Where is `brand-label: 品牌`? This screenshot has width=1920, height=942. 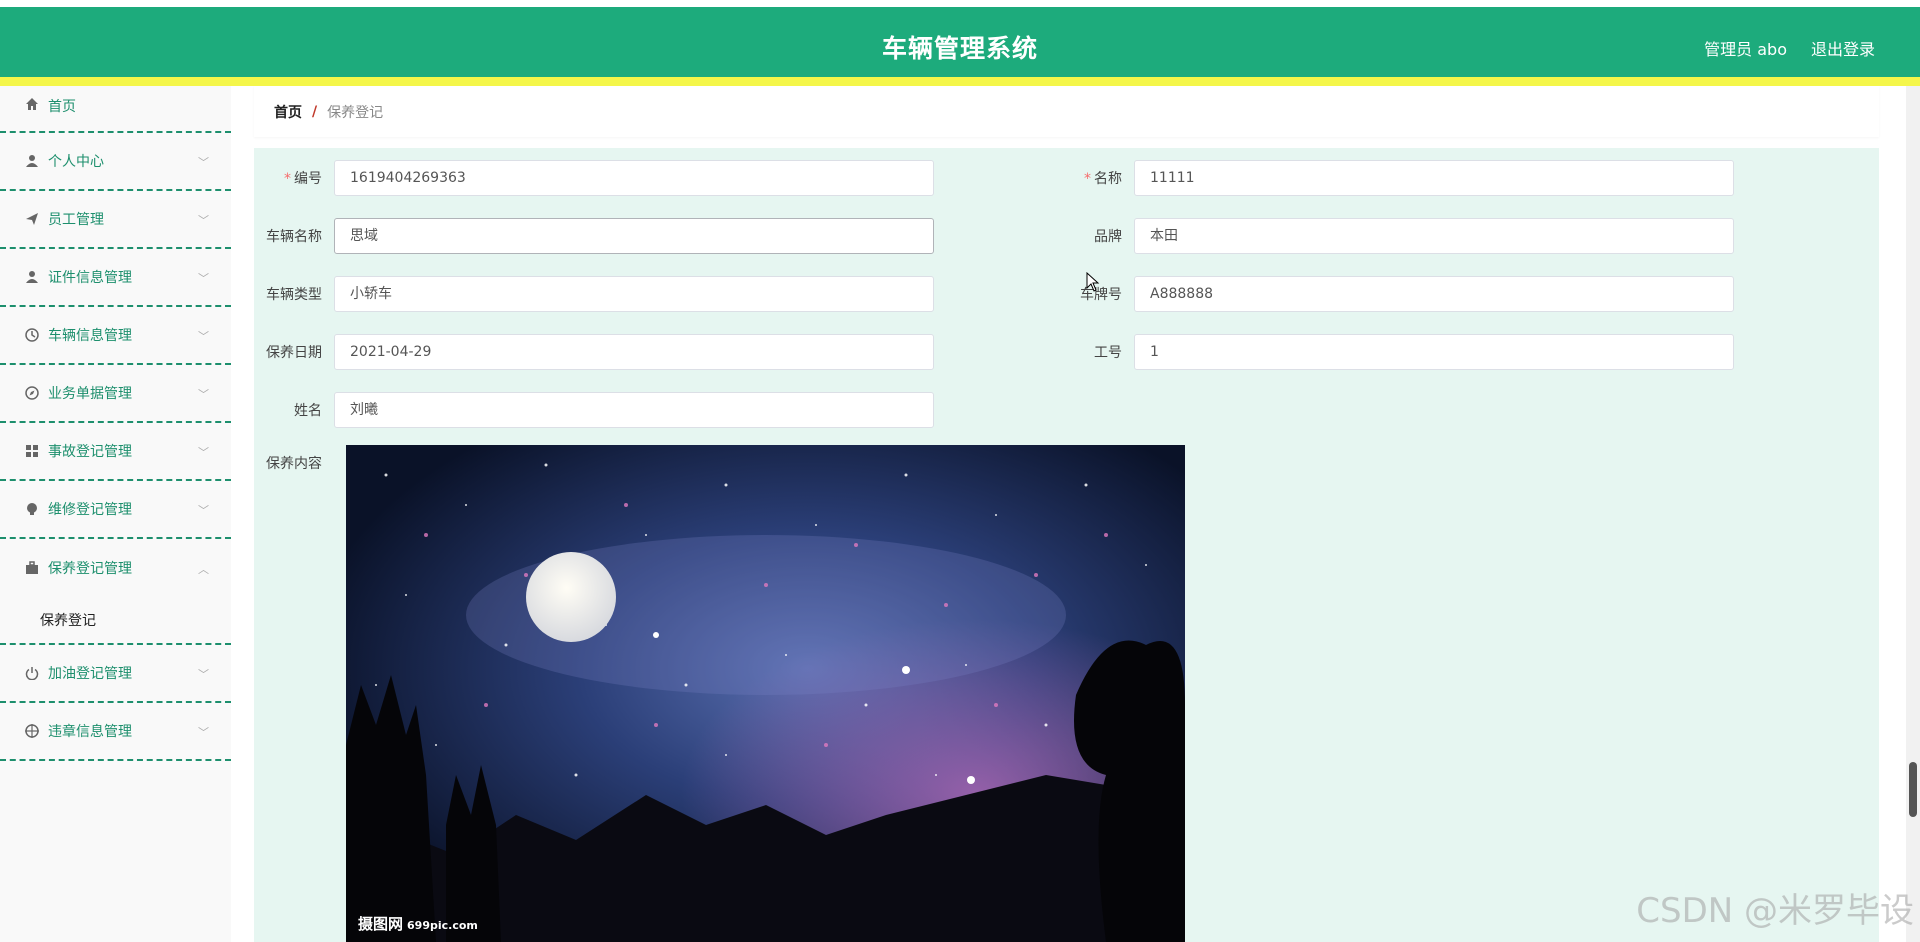
brand-label: 品牌 is located at coordinates (1108, 237).